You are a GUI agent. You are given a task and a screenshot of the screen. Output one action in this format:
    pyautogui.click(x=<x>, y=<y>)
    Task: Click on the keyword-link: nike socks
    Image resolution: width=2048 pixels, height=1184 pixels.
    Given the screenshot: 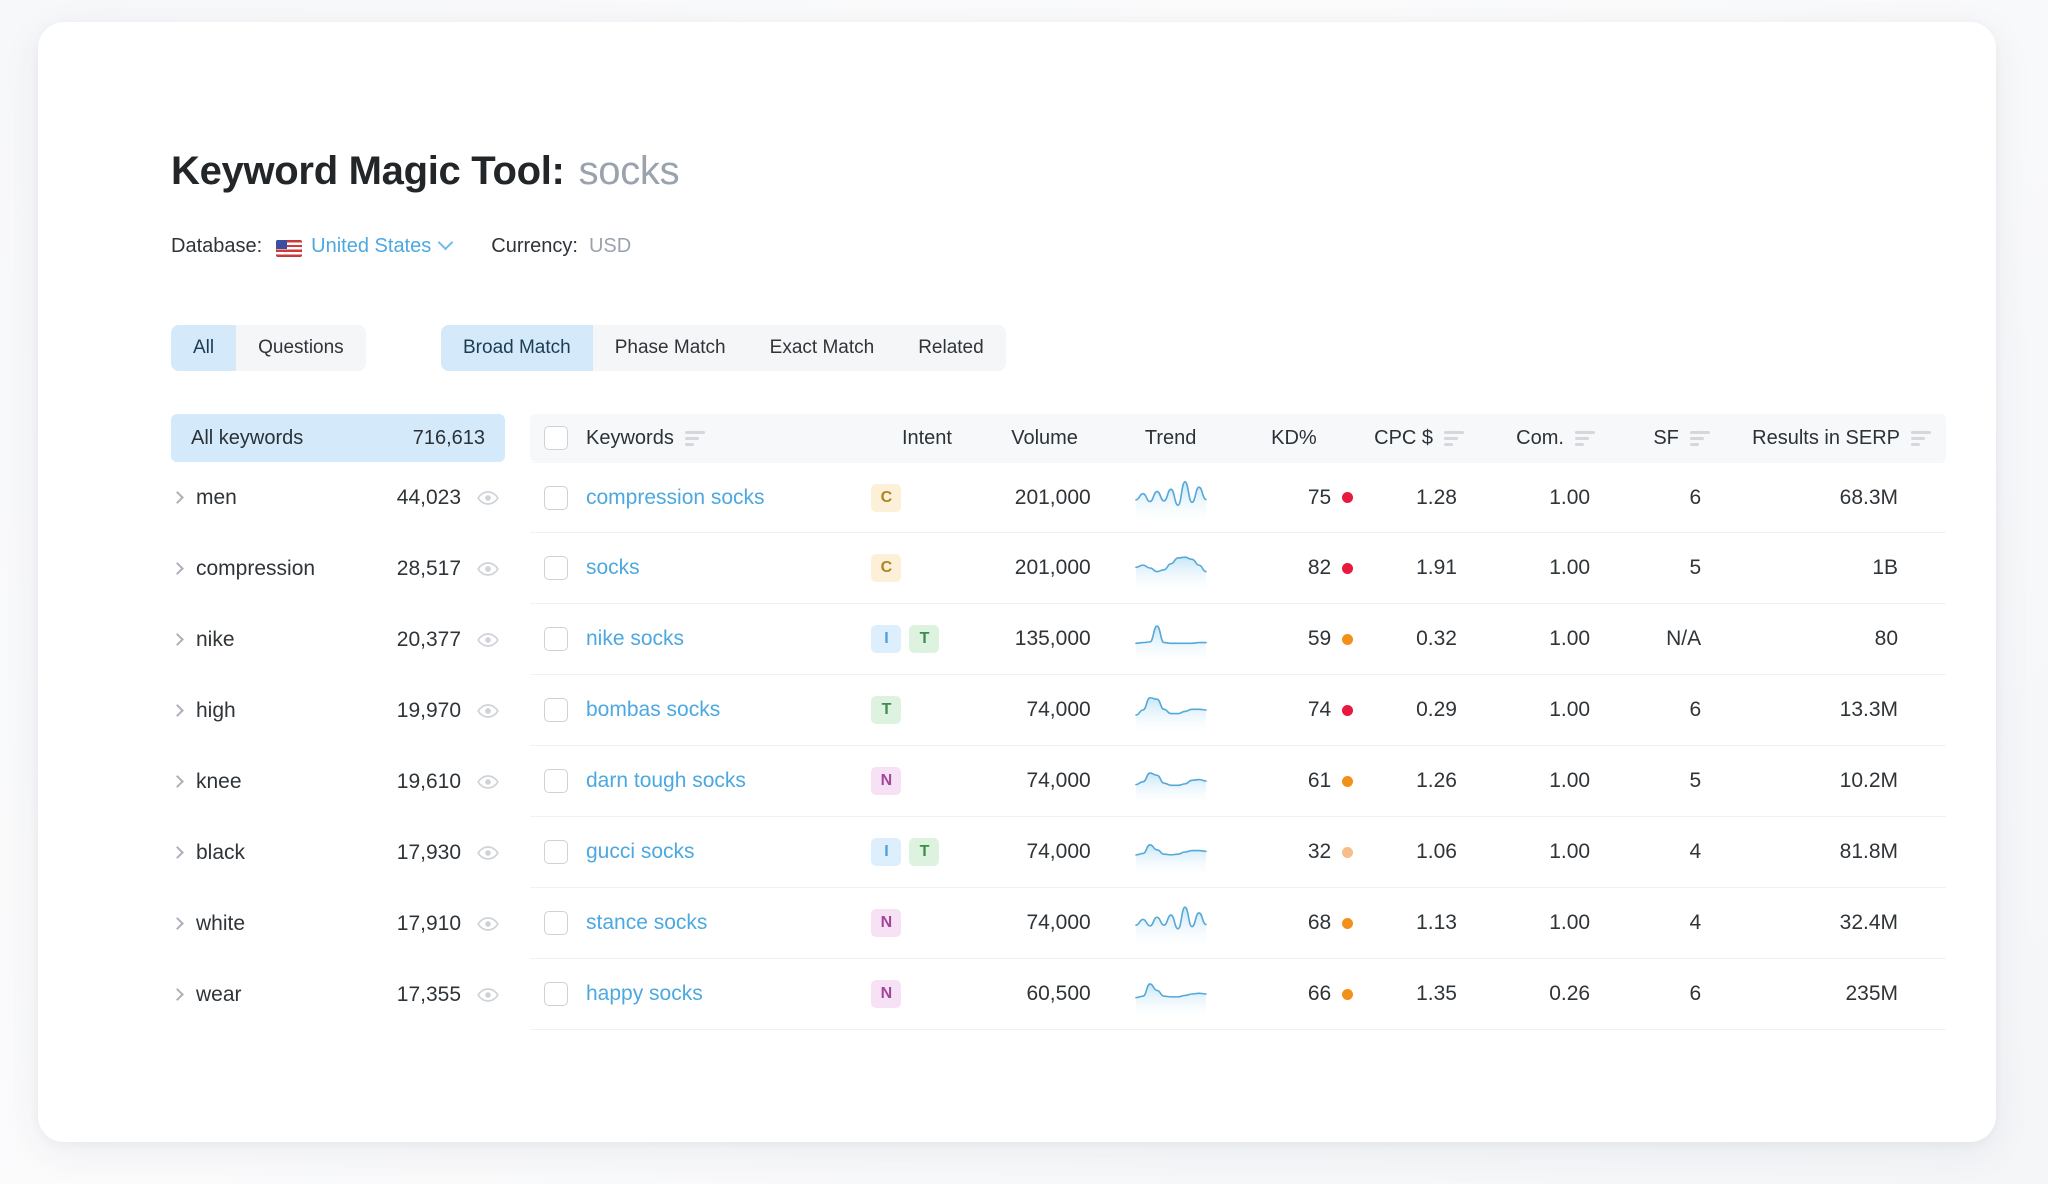 What is the action you would take?
    pyautogui.click(x=635, y=639)
    